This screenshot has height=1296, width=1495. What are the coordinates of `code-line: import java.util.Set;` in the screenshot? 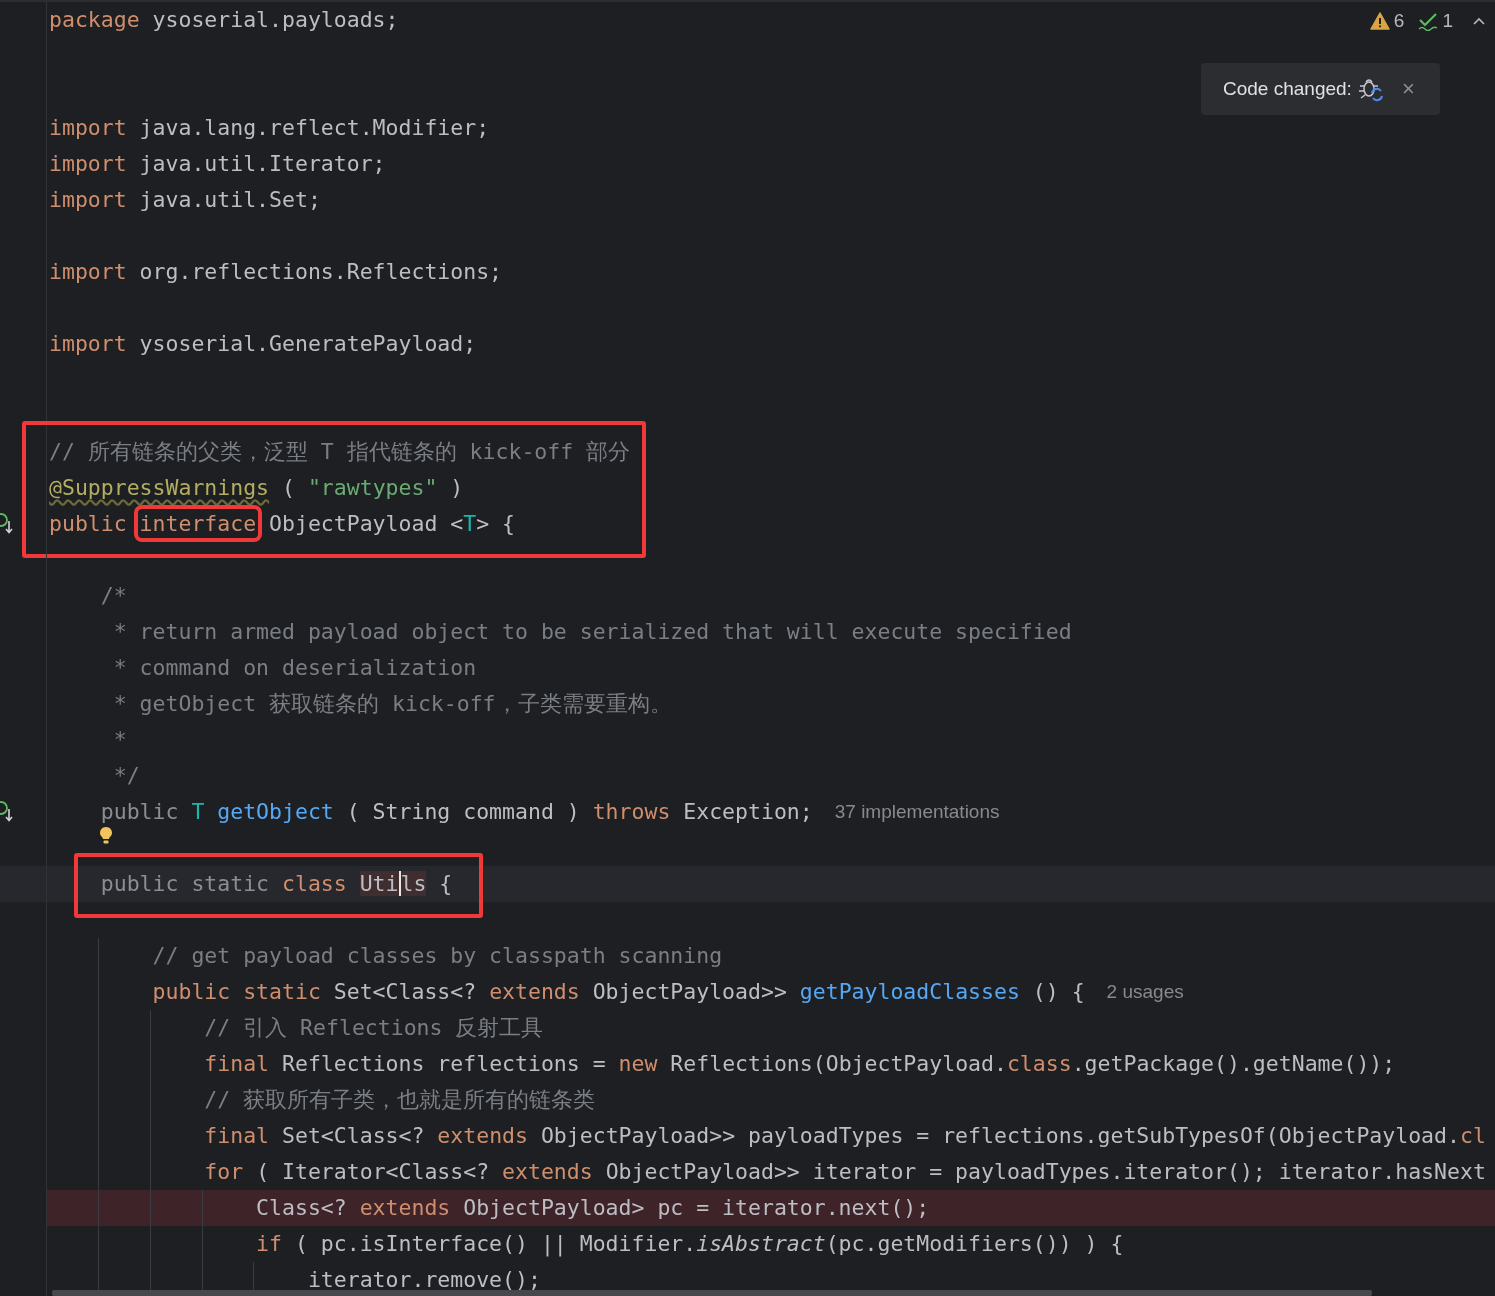 It's located at (185, 200).